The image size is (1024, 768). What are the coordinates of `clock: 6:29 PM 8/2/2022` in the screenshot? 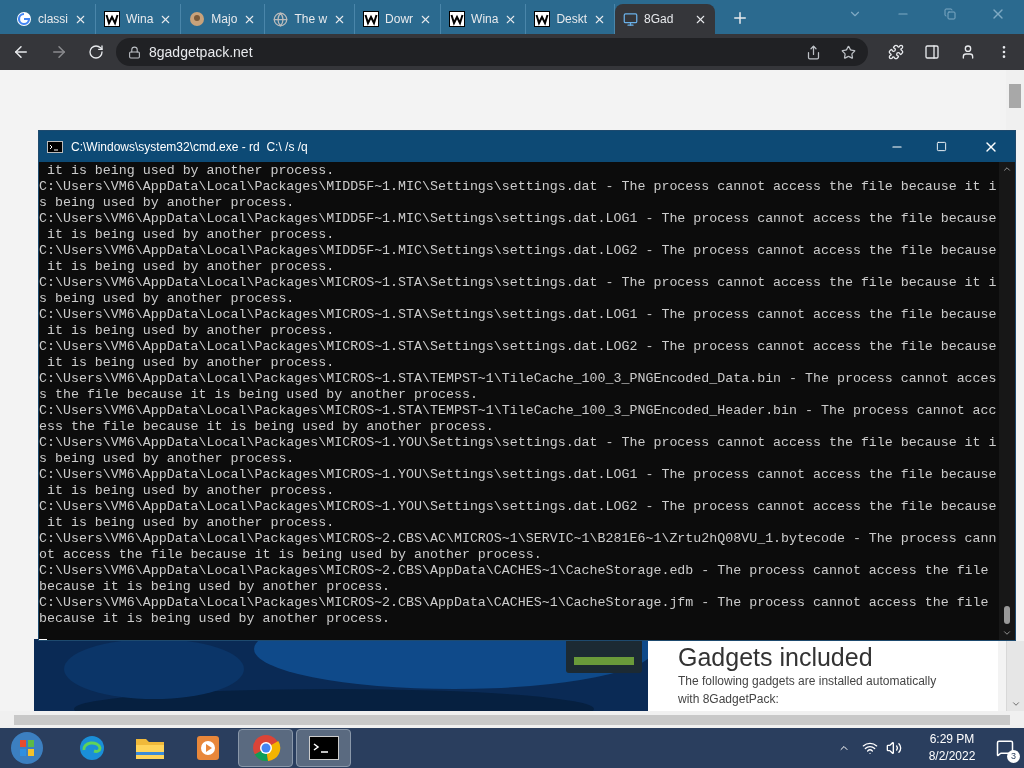 It's located at (952, 748).